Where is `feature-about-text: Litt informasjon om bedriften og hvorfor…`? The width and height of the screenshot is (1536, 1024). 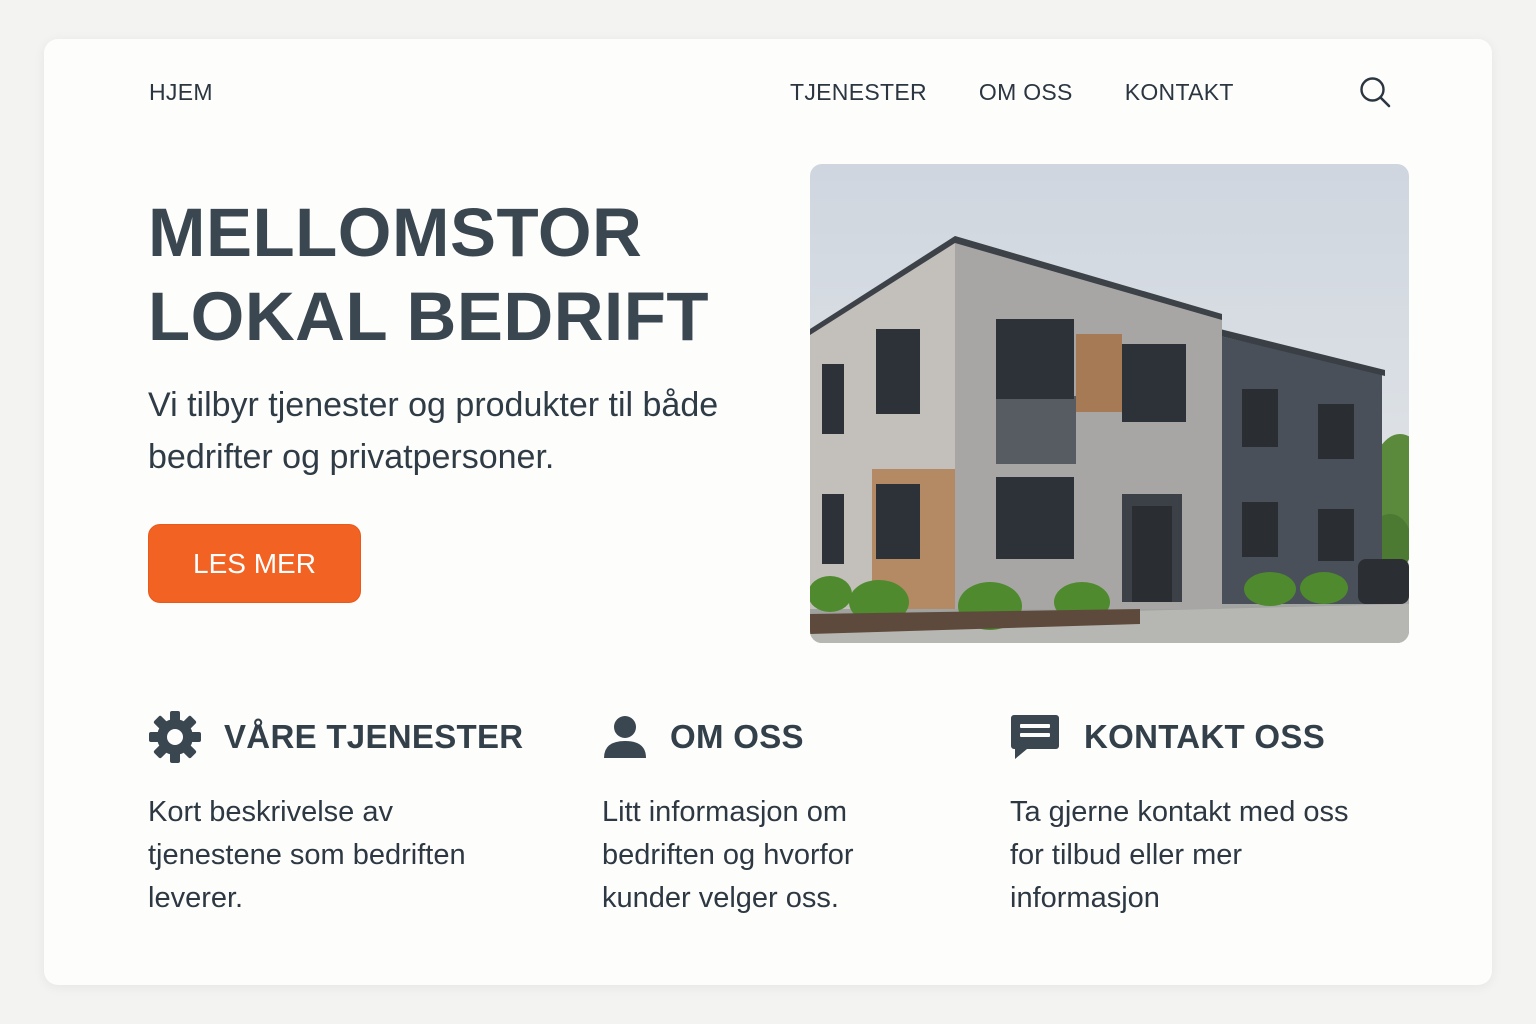
feature-about-text: Litt informasjon om bedriften og hvorfor… is located at coordinates (728, 855).